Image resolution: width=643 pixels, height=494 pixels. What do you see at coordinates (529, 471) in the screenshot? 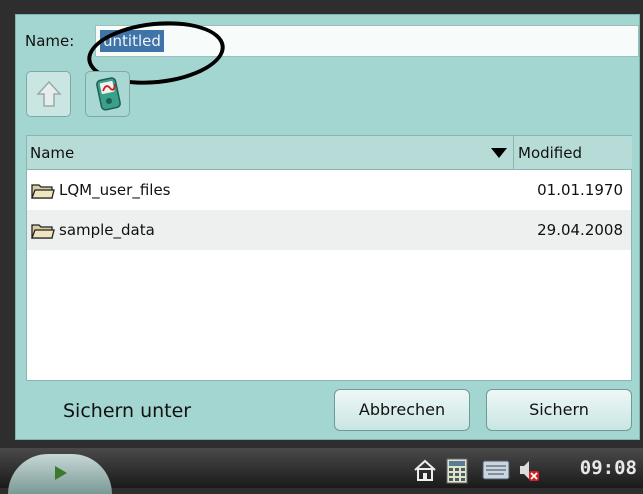
I see `volume-muted-icon` at bounding box center [529, 471].